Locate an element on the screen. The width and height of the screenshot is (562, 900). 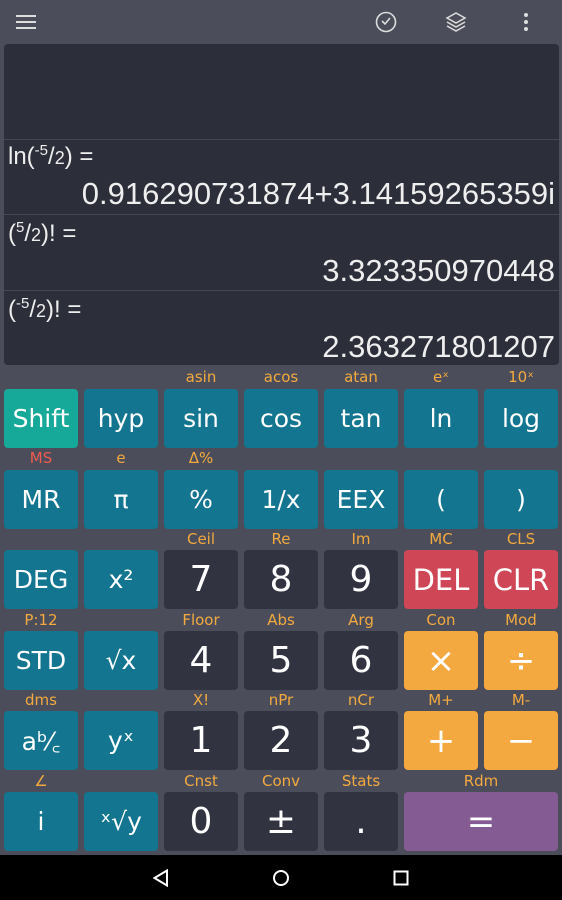
close-paren-button: ) is located at coordinates (521, 499).